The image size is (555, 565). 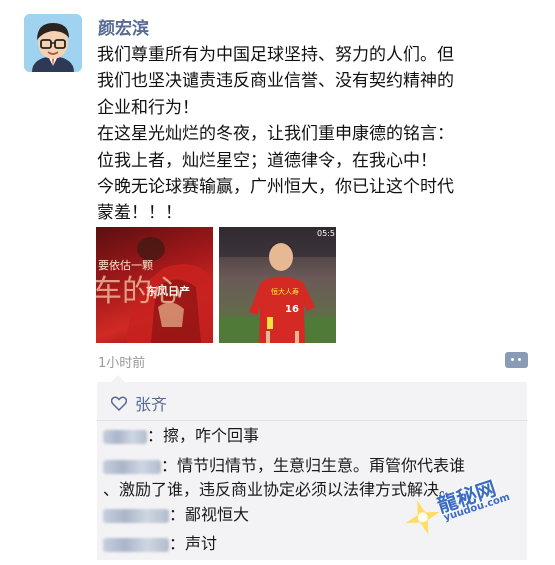 I want to click on liker-name: 张齐, so click(x=151, y=403).